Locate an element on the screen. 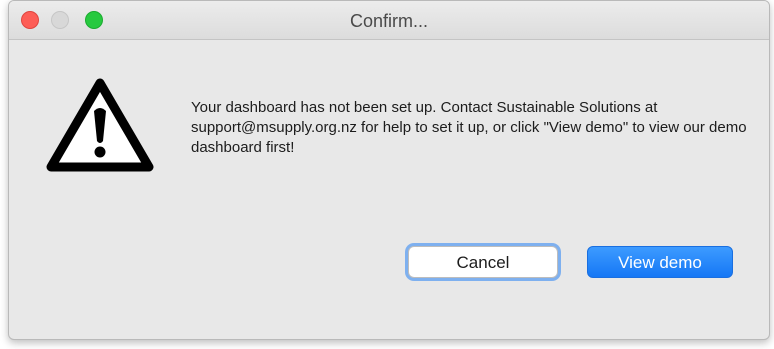  warning-icon is located at coordinates (100, 125).